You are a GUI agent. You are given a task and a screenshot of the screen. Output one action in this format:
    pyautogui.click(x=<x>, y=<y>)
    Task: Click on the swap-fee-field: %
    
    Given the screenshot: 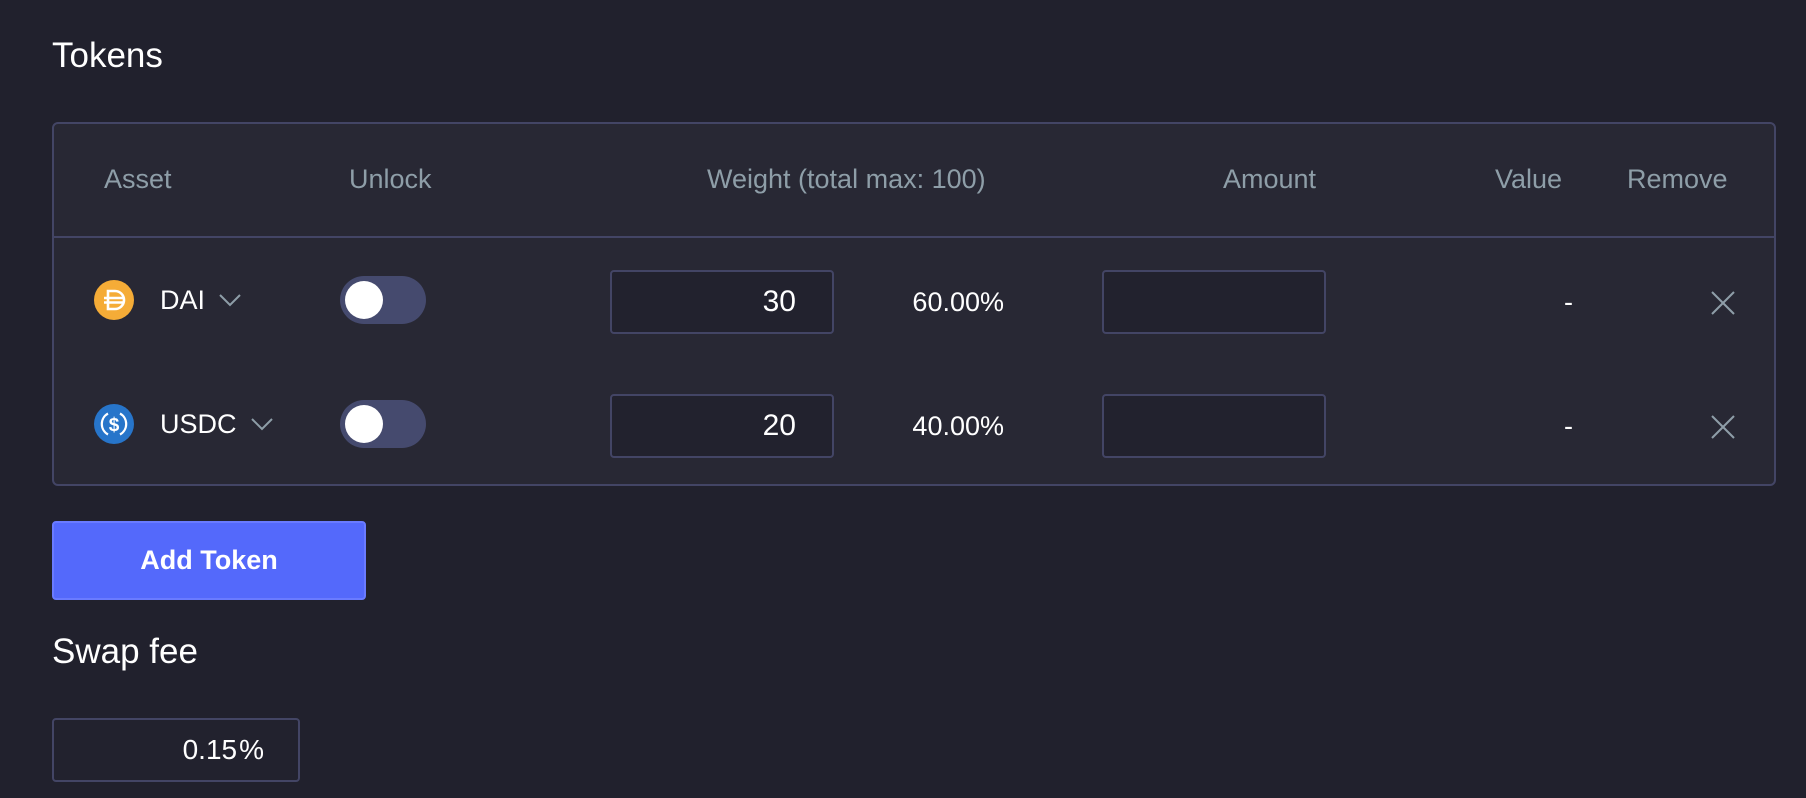 What is the action you would take?
    pyautogui.click(x=176, y=750)
    